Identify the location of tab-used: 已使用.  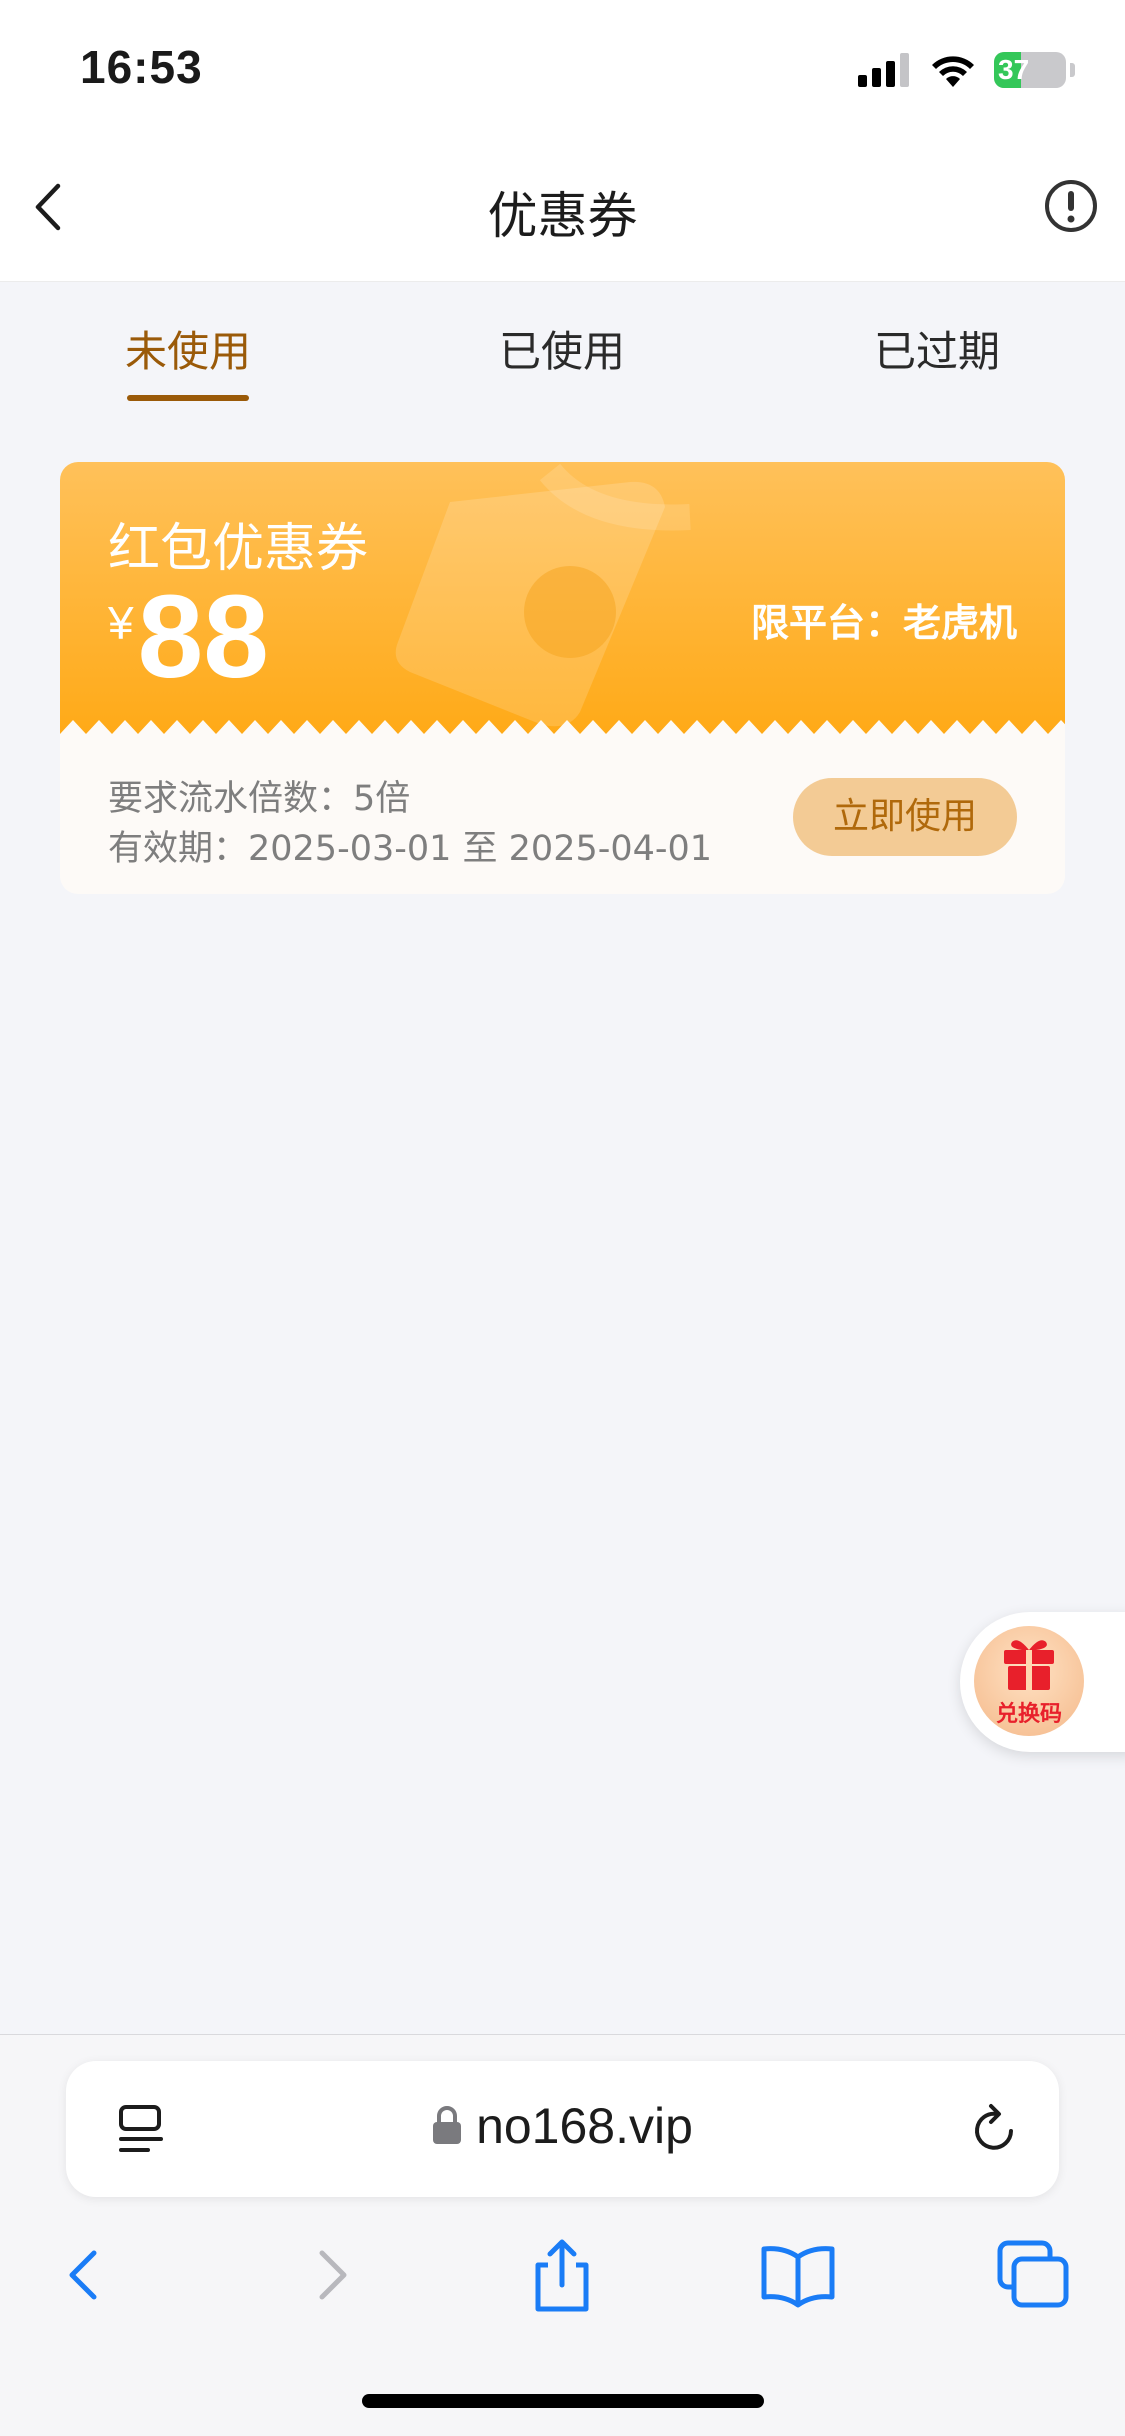
(562, 348).